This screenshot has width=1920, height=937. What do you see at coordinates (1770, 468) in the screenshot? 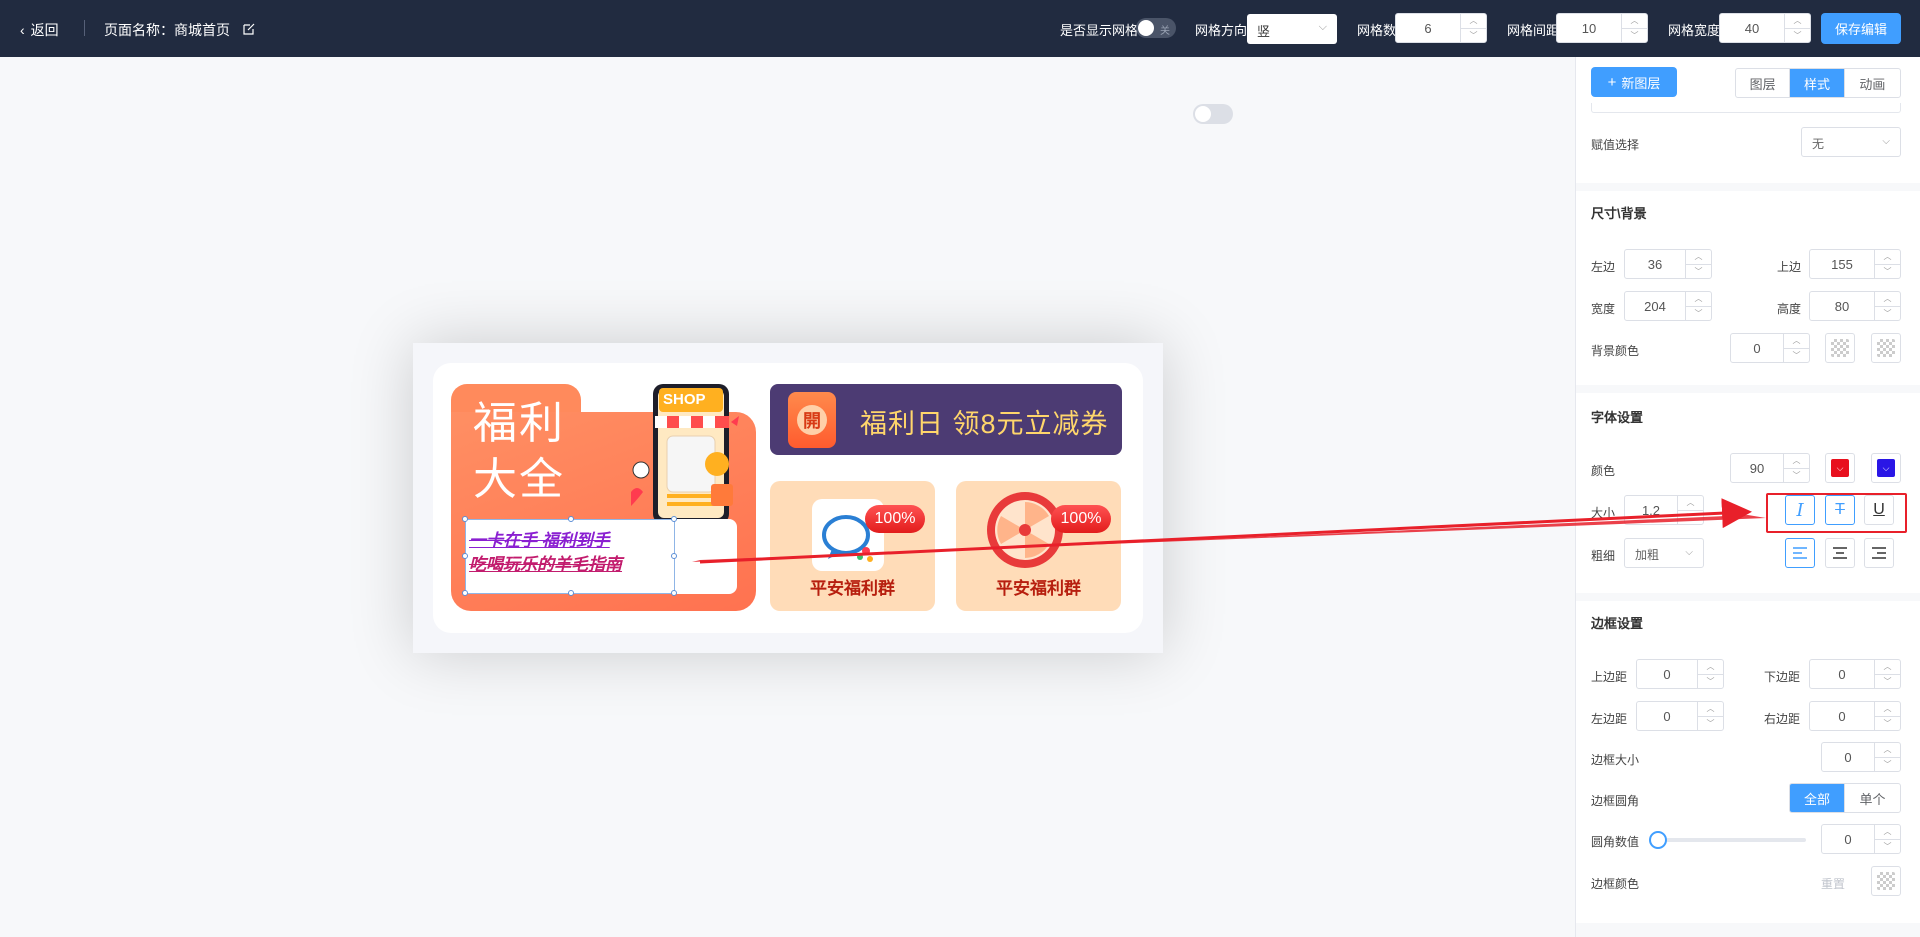
I see `font-opacity-stepper: 90 ︿ ﹀` at bounding box center [1770, 468].